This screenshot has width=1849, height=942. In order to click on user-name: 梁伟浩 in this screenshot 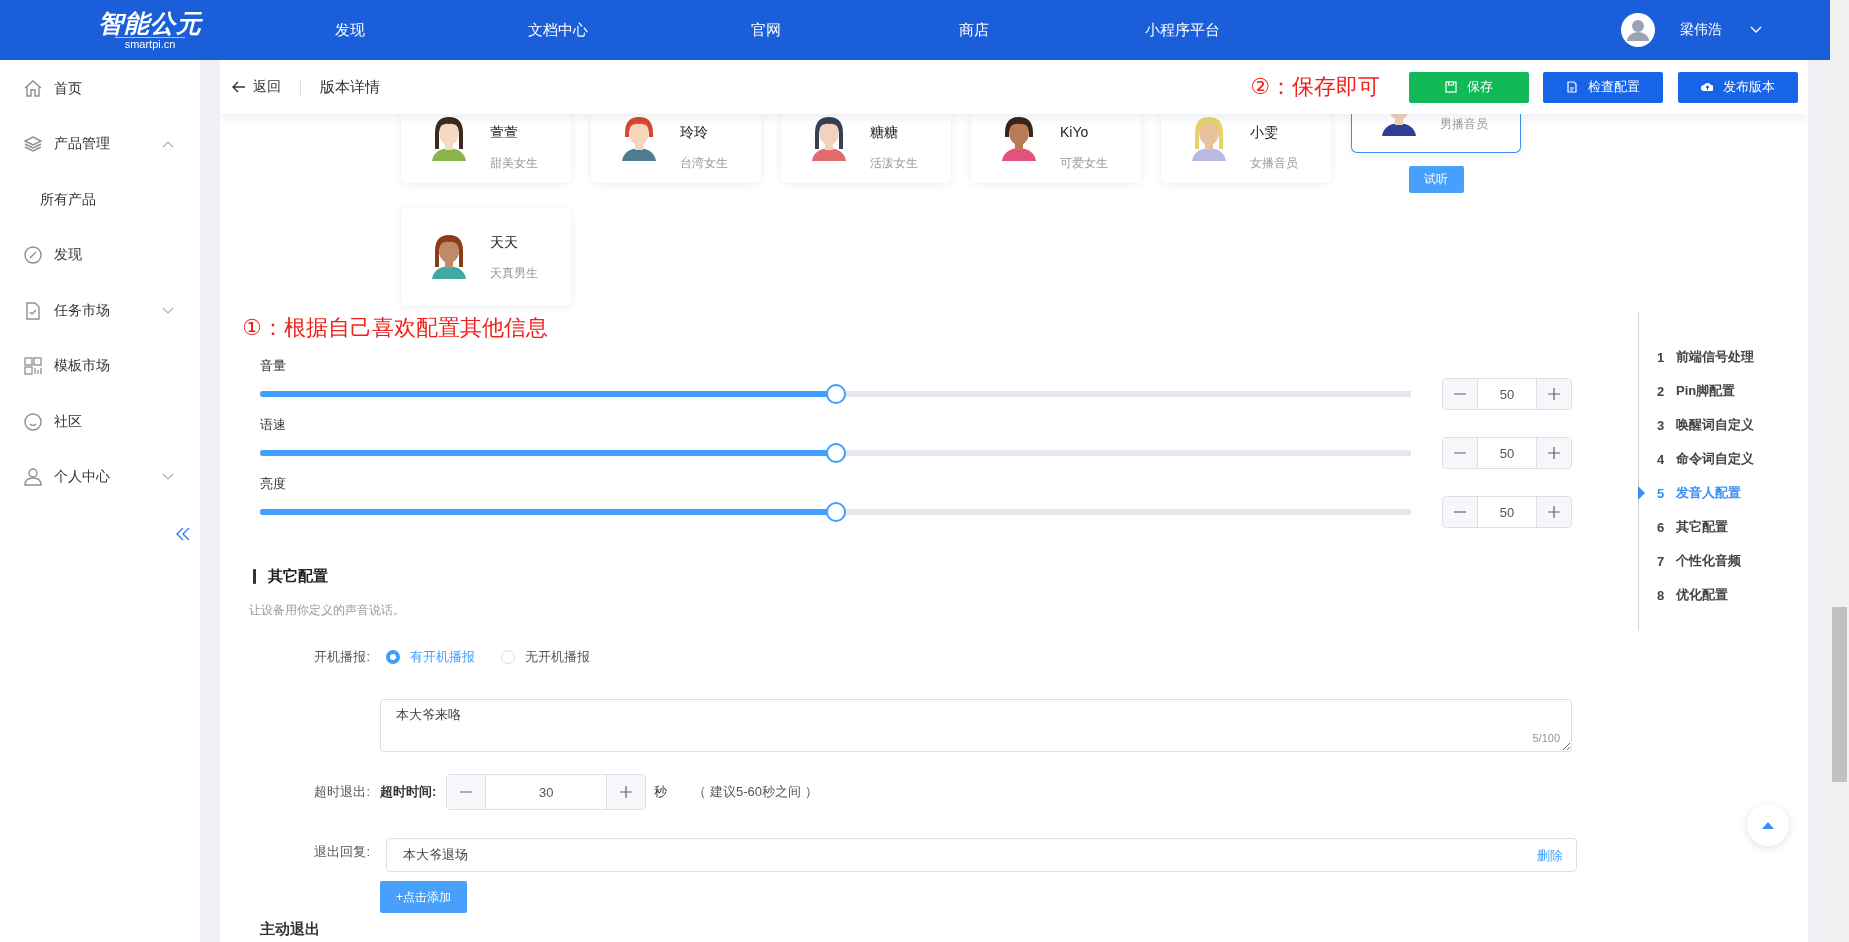, I will do `click(1701, 30)`.